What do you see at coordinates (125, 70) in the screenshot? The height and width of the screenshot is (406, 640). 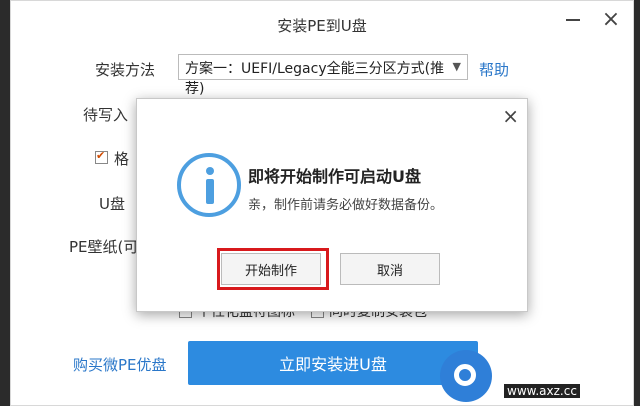 I see `install-method-label: 安装方法` at bounding box center [125, 70].